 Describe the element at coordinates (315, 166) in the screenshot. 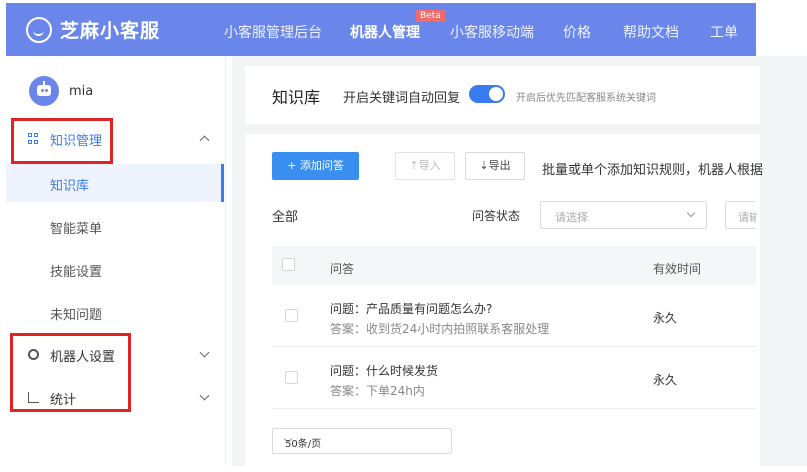

I see `add-qa-button: + 添加问答` at that location.